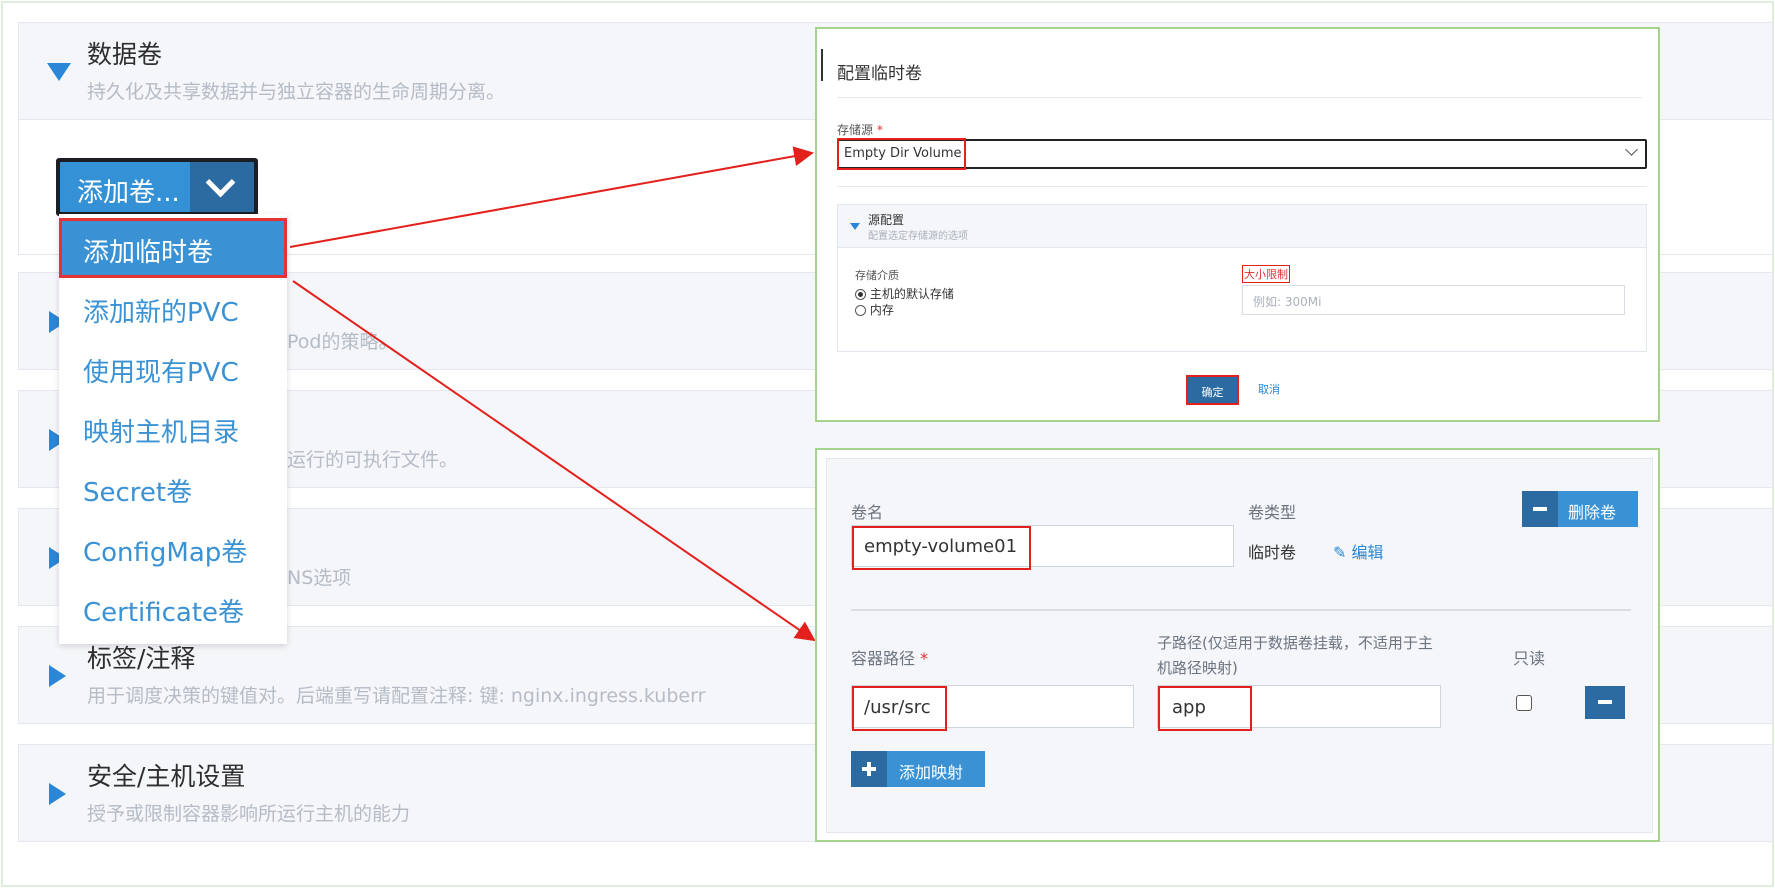 This screenshot has width=1775, height=890. What do you see at coordinates (1529, 658) in the screenshot?
I see `readonly-label: 只读` at bounding box center [1529, 658].